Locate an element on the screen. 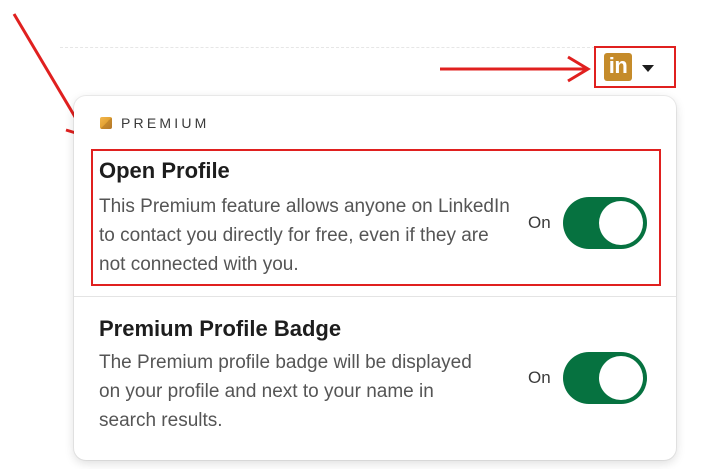  setting-title: Open Profile is located at coordinates (164, 170).